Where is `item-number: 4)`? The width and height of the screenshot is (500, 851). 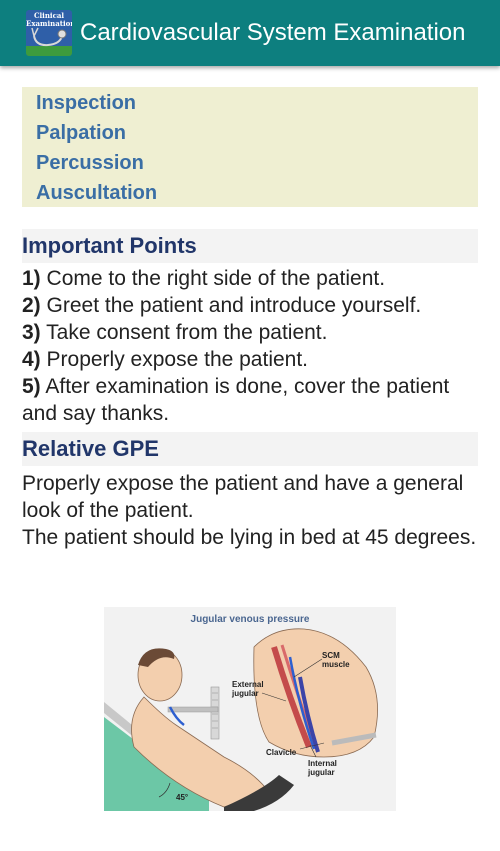
item-number: 4) is located at coordinates (31, 359).